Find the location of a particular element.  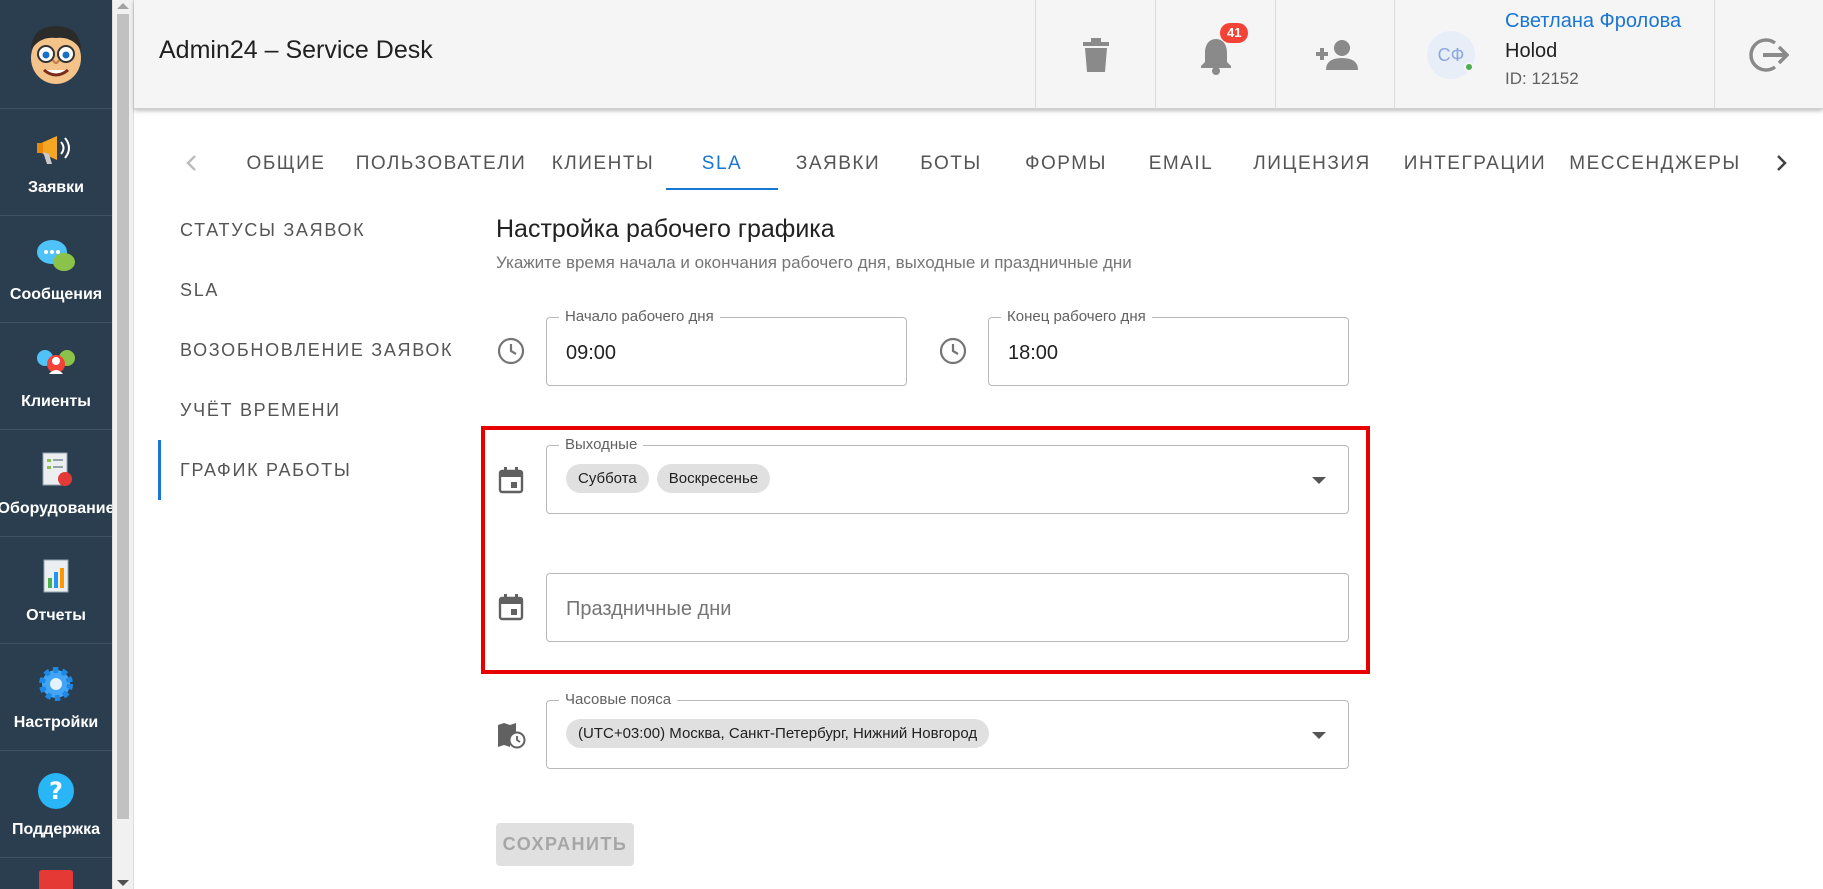

notifications-button: 41 is located at coordinates (1215, 54).